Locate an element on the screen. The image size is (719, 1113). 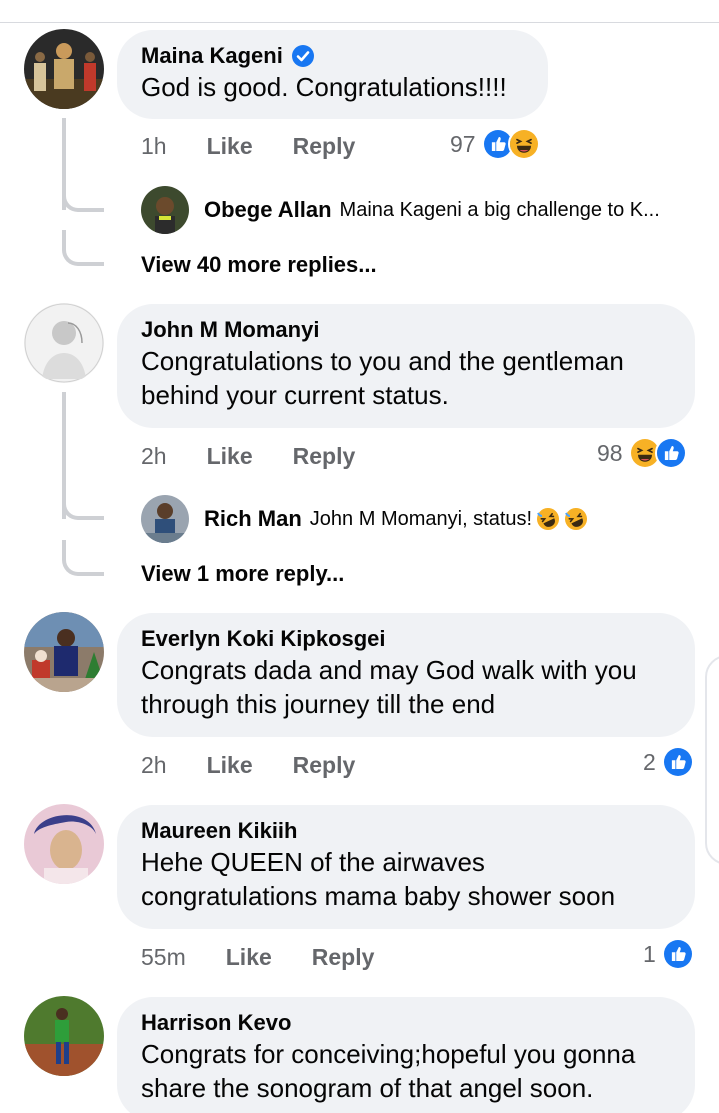
haha-icon is located at coordinates (523, 144).